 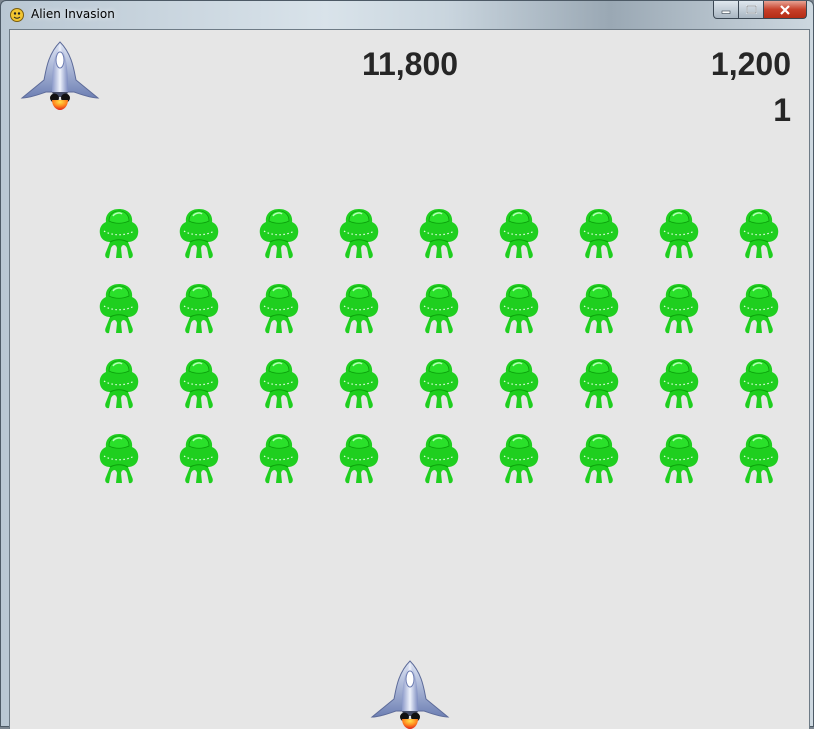 I want to click on window-title: Alien Invasion, so click(x=73, y=14).